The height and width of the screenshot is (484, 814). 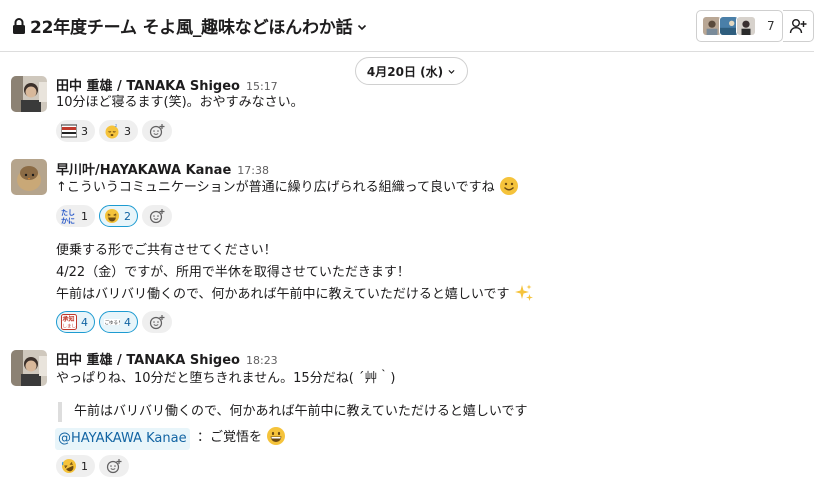 I want to click on message-text: 10分ほど寝るます(笑)。おやすみなさい。, so click(x=180, y=102).